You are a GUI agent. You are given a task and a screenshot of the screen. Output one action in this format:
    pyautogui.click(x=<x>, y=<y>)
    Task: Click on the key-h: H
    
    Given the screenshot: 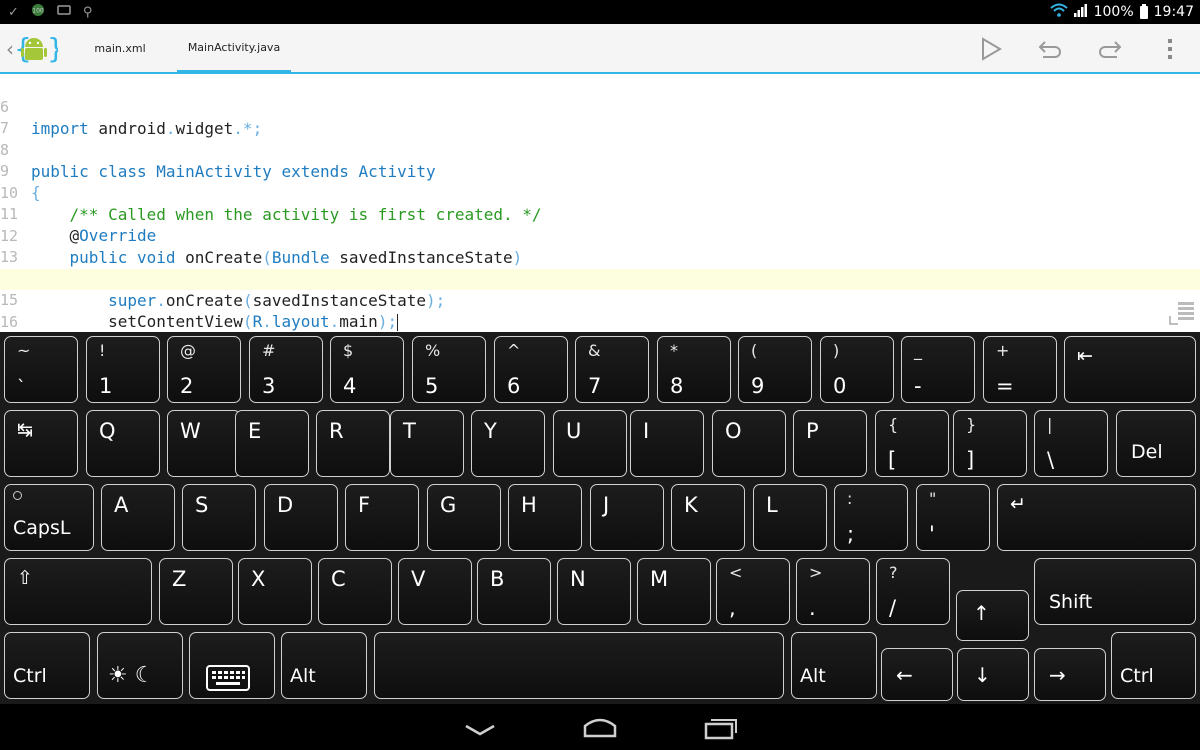 What is the action you would take?
    pyautogui.click(x=545, y=517)
    